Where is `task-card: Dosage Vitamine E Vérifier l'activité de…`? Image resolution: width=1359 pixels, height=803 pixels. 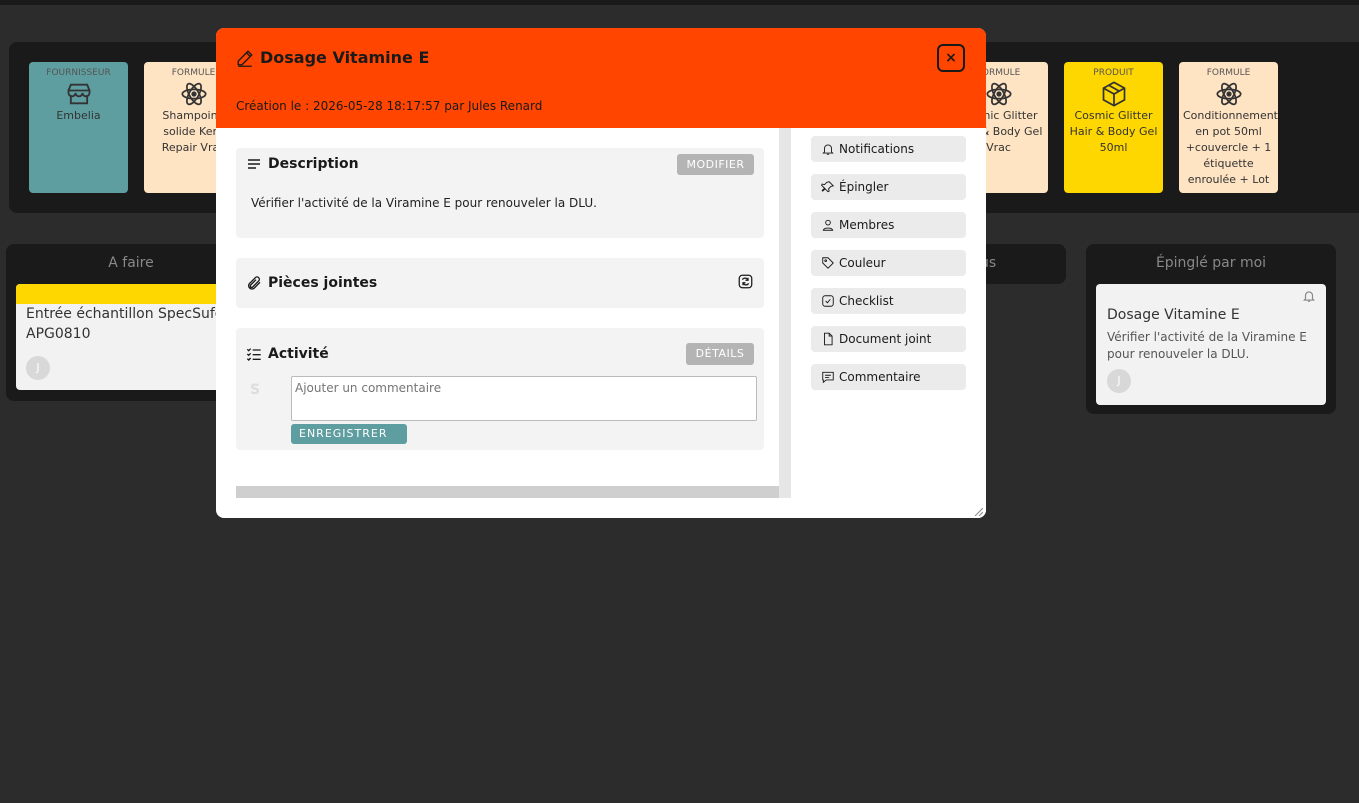
task-card: Dosage Vitamine E Vérifier l'activité de… is located at coordinates (1211, 344).